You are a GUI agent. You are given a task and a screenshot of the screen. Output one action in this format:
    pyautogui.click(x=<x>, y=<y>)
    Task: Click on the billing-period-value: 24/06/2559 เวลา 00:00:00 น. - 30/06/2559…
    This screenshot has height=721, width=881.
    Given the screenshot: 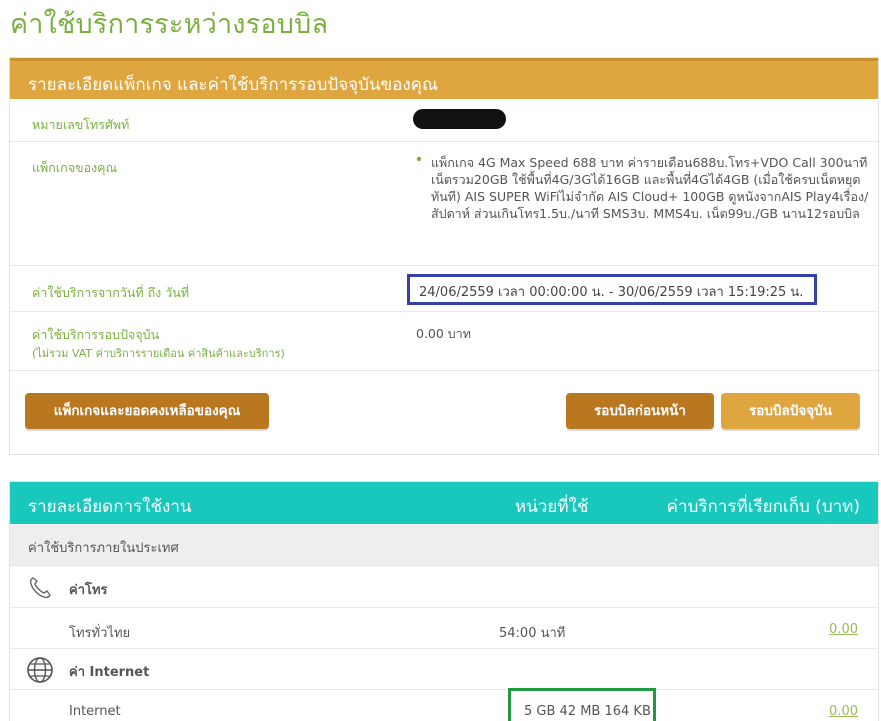 What is the action you would take?
    pyautogui.click(x=611, y=292)
    